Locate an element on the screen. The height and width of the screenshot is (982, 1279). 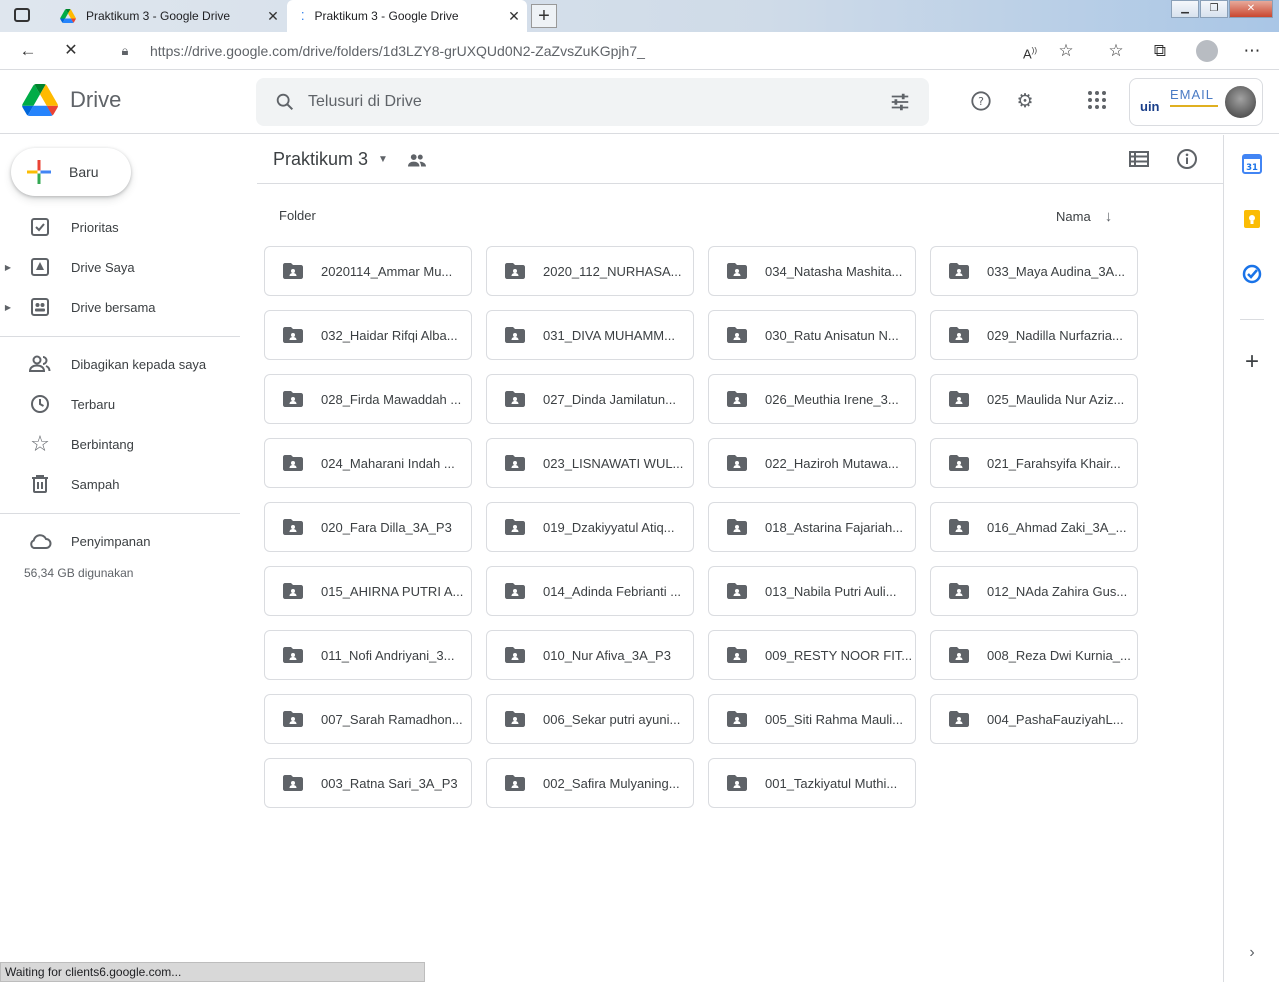
shared-folder-people-icon is located at coordinates (416, 160).